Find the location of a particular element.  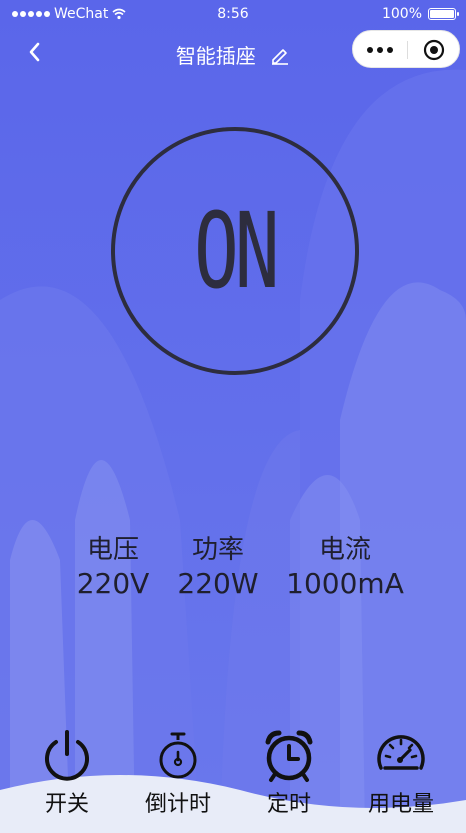

toolbar-label: 开关 is located at coordinates (66, 804).